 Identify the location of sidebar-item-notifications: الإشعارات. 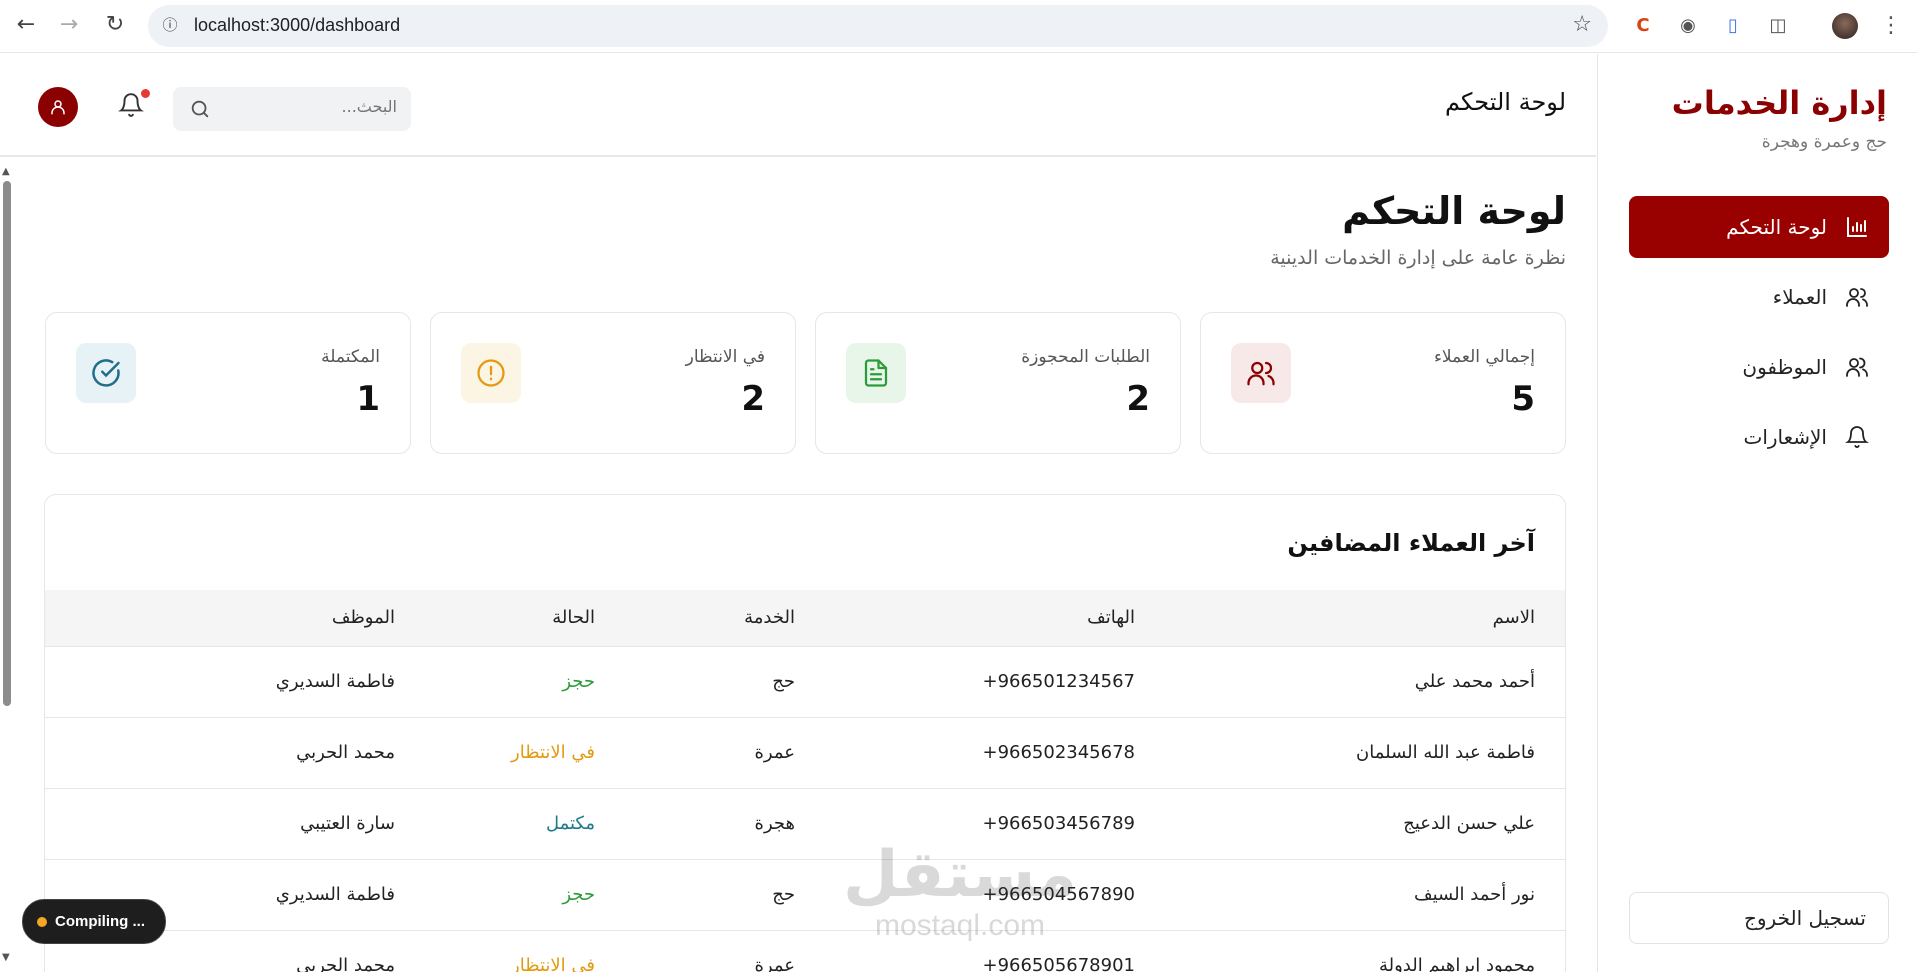
(1759, 437).